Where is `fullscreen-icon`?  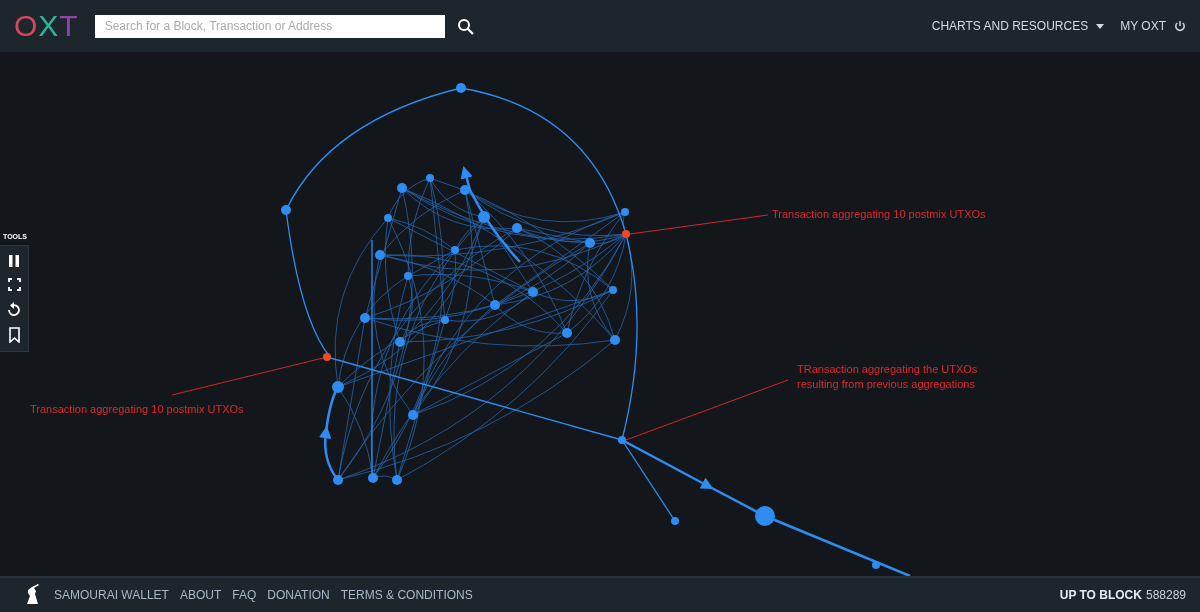 fullscreen-icon is located at coordinates (14, 284).